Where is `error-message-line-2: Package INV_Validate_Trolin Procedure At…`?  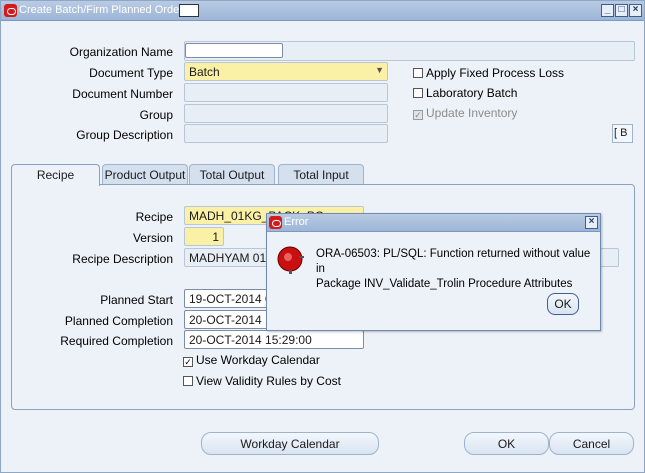 error-message-line-2: Package INV_Validate_Trolin Procedure At… is located at coordinates (444, 284).